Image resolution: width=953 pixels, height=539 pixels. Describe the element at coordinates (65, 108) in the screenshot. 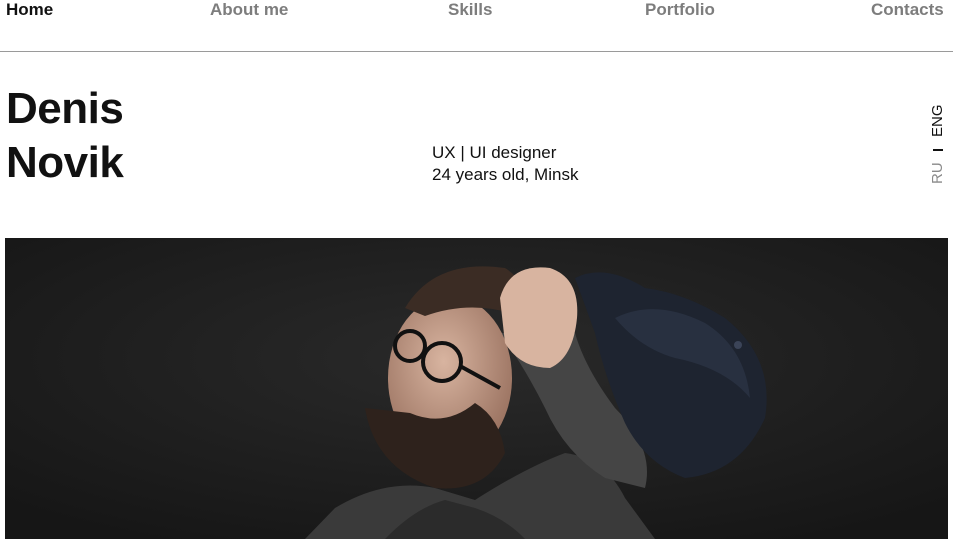

I see `first-name: Denis` at that location.